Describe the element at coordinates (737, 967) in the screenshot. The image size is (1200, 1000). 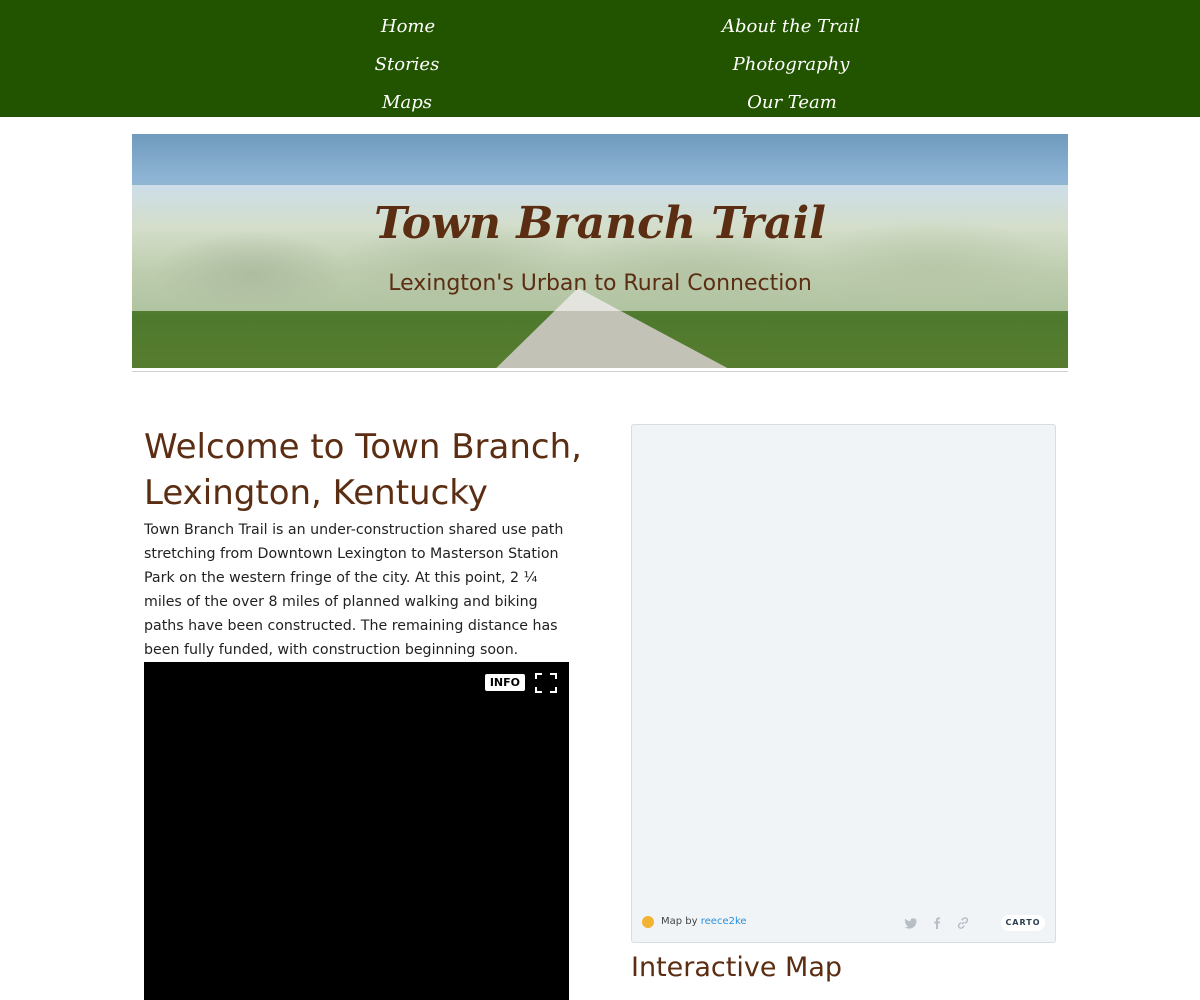
I see `interactive-map-heading: Interactive Map` at that location.